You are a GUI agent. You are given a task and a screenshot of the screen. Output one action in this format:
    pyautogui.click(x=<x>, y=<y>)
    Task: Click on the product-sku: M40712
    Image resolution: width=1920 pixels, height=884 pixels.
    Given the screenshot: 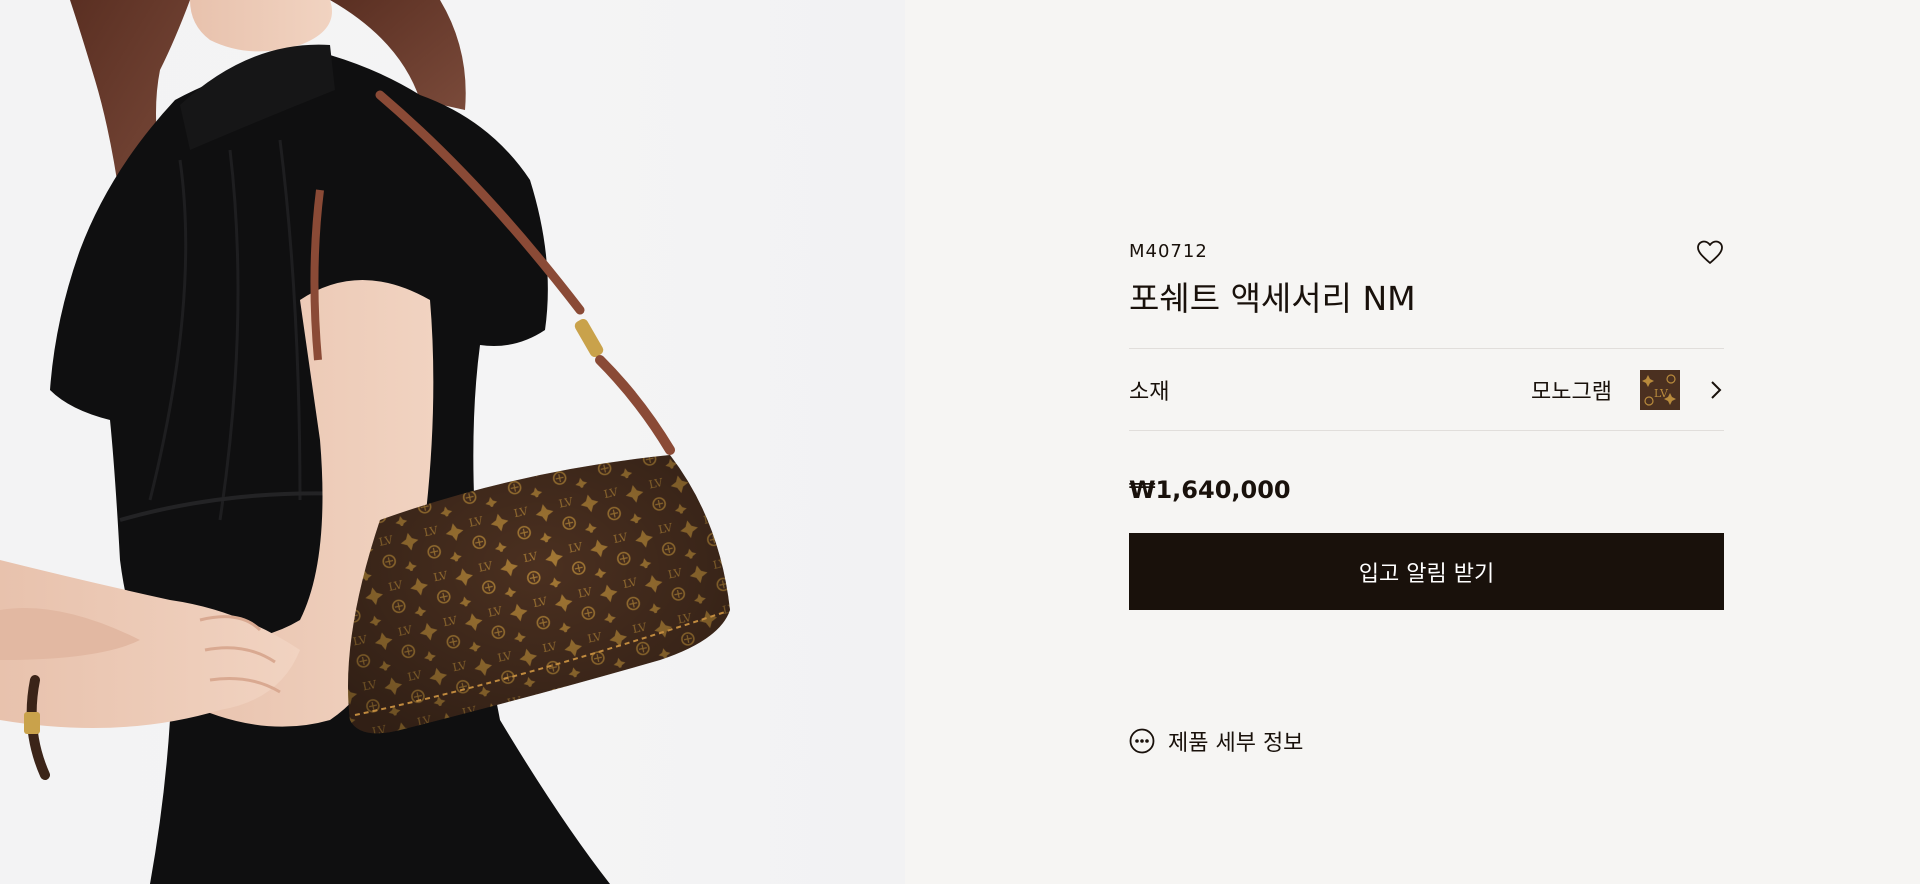 What is the action you would take?
    pyautogui.click(x=1168, y=251)
    